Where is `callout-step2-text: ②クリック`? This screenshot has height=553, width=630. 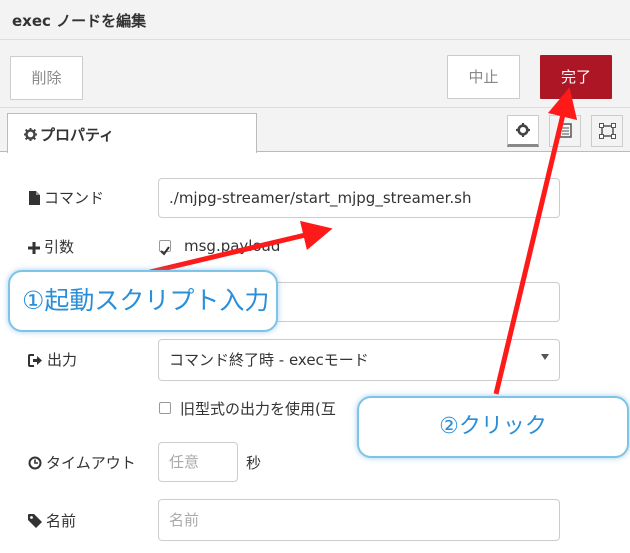
callout-step2-text: ②クリック is located at coordinates (493, 426).